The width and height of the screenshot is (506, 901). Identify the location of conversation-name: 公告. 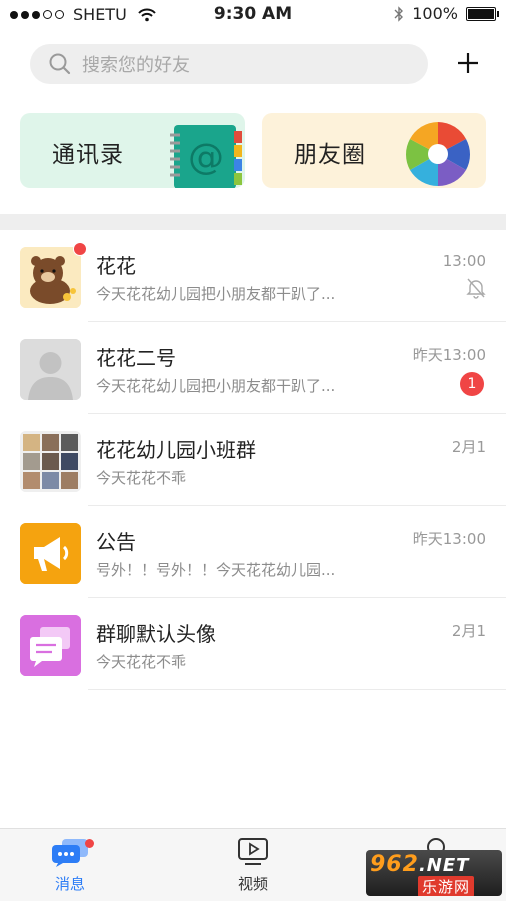
(116, 542).